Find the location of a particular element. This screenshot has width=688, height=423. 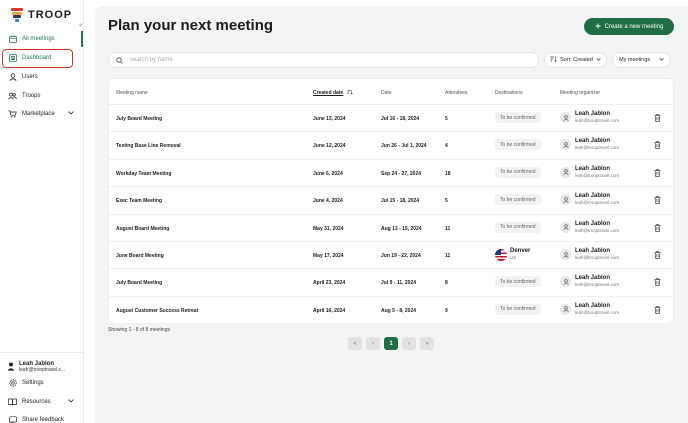

search-input is located at coordinates (319, 60).